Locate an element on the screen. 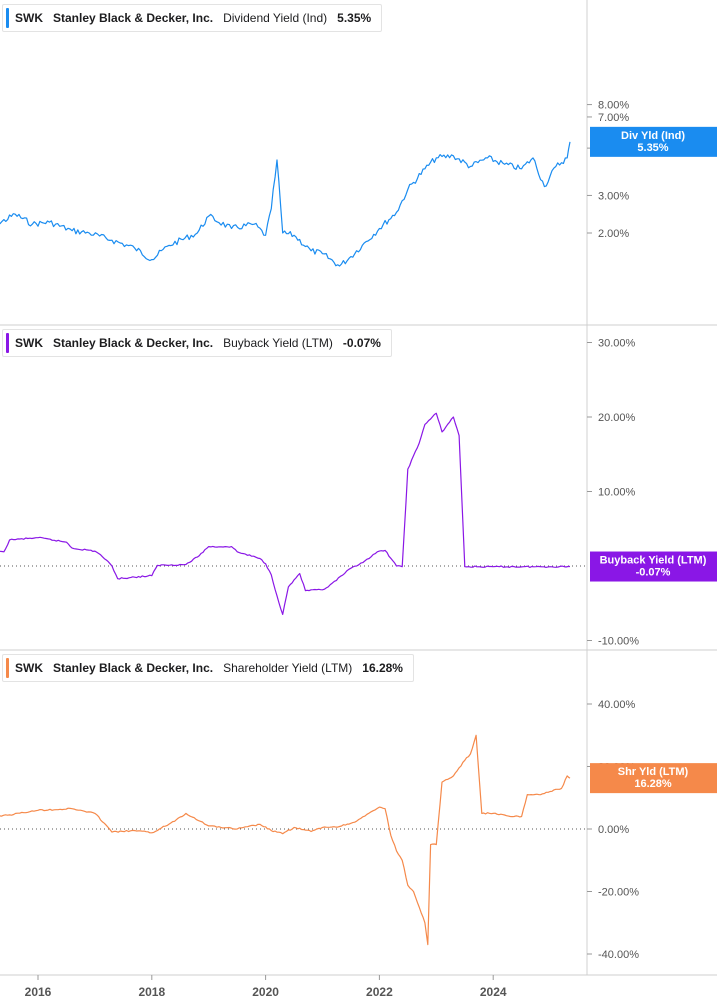 The height and width of the screenshot is (1005, 717). y-tick-label: -40.00% is located at coordinates (618, 955).